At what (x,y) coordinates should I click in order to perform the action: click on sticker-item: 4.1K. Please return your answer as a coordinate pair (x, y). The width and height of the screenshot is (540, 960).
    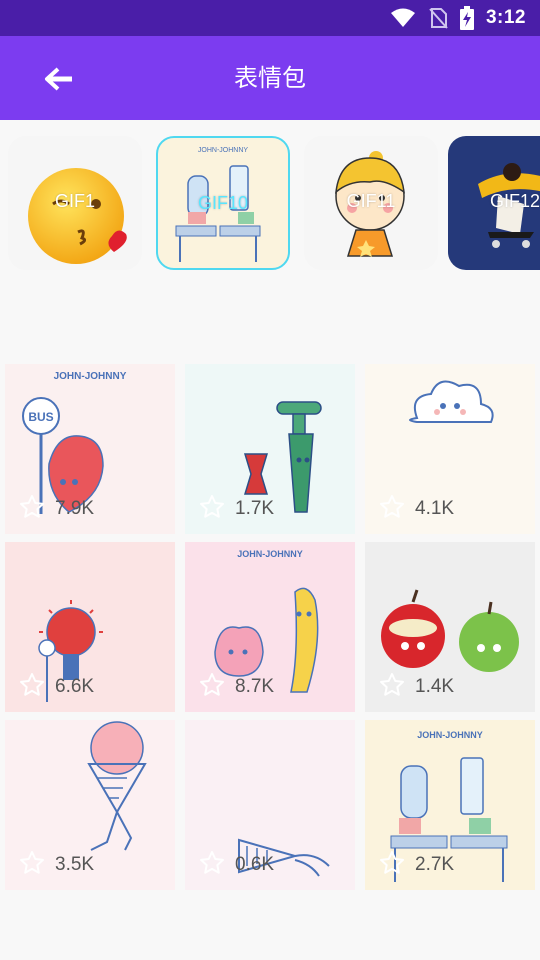
    Looking at the image, I should click on (450, 449).